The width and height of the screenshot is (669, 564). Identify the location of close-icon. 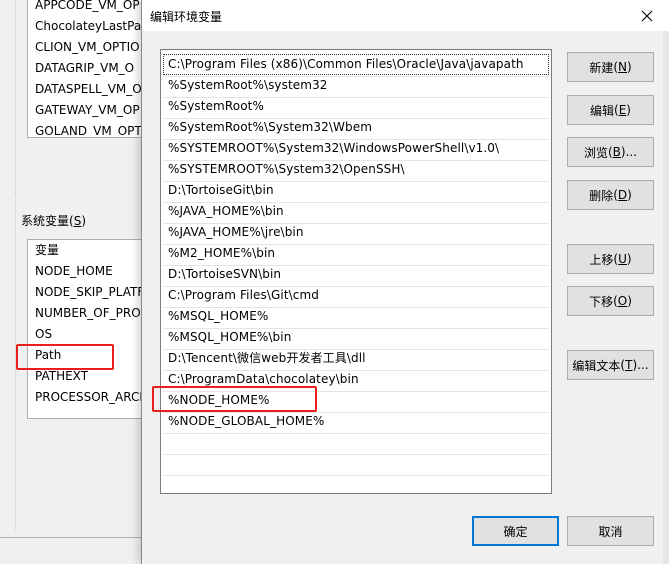
(647, 15).